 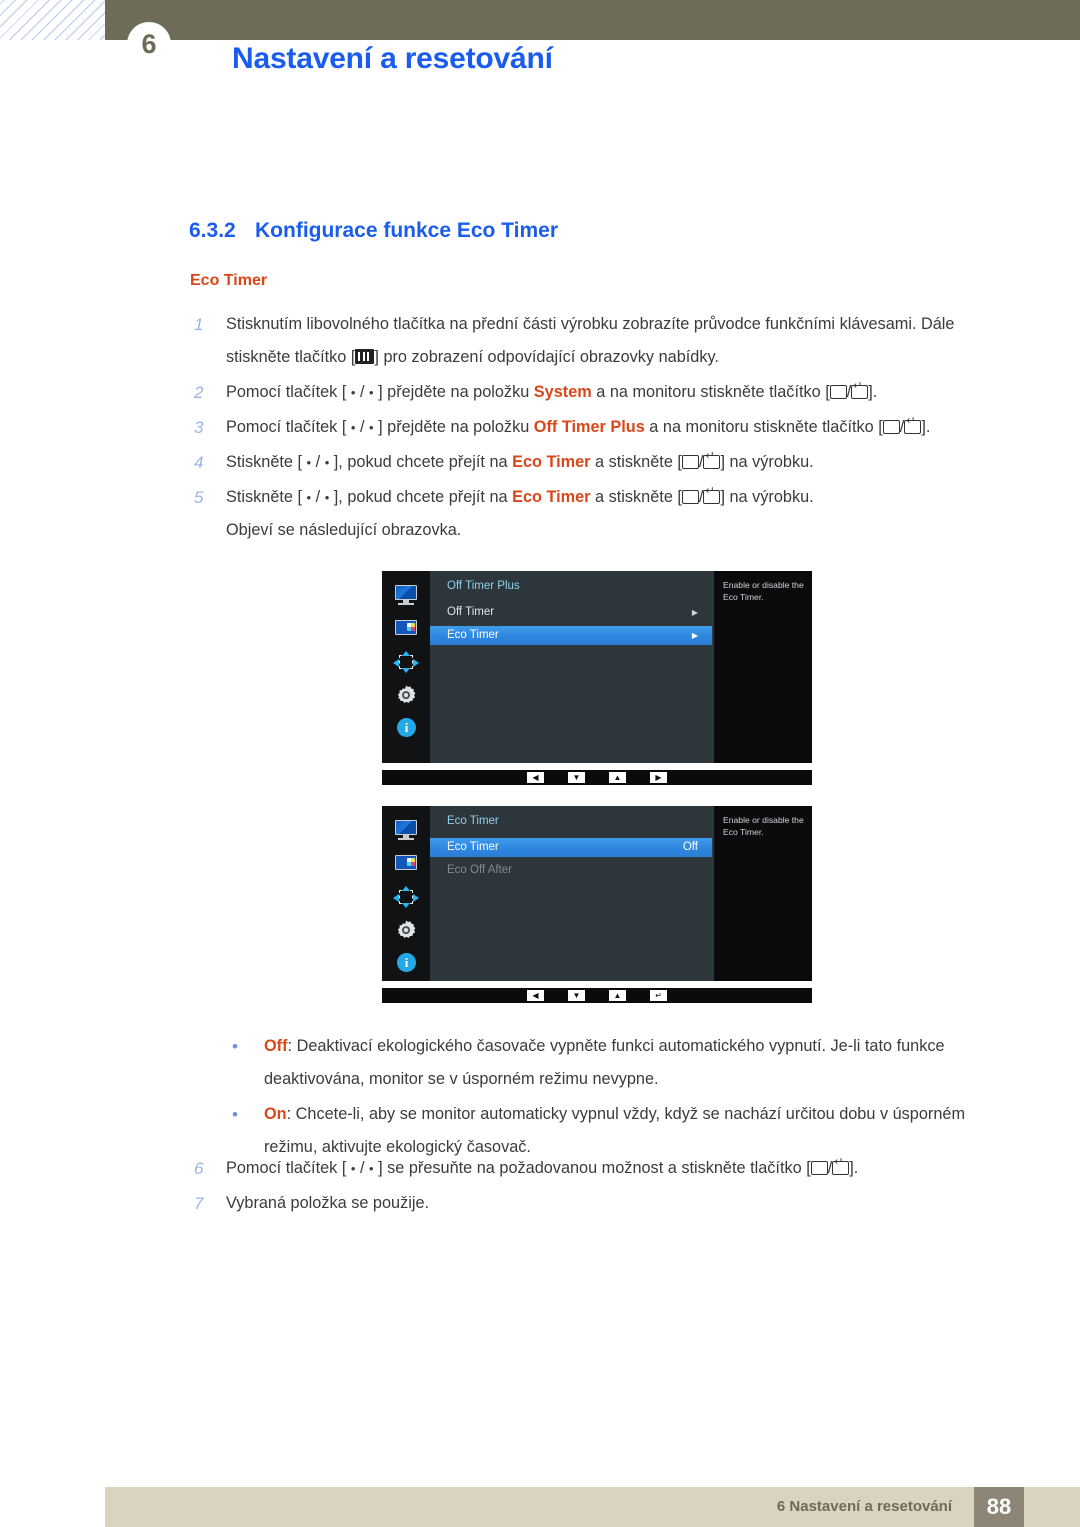 What do you see at coordinates (551, 497) in the screenshot?
I see `menu-keyword: Eco Timer` at bounding box center [551, 497].